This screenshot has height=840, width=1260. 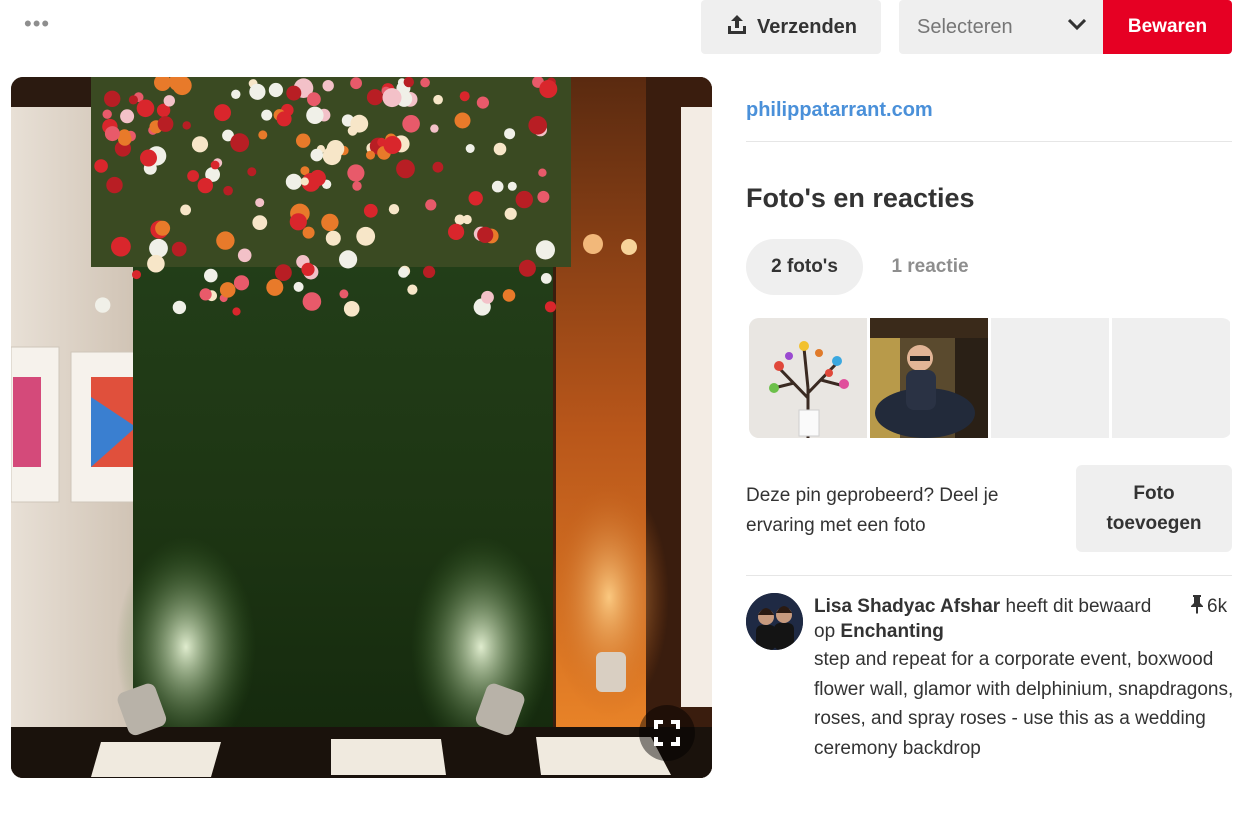 What do you see at coordinates (1154, 493) in the screenshot?
I see `add-photo-label-line1: Foto` at bounding box center [1154, 493].